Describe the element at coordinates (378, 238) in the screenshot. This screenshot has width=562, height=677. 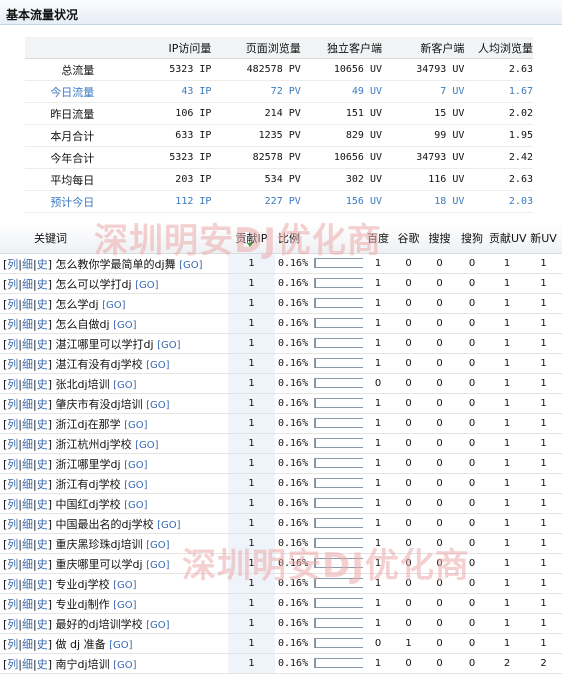
I see `col-baidu: 百度` at that location.